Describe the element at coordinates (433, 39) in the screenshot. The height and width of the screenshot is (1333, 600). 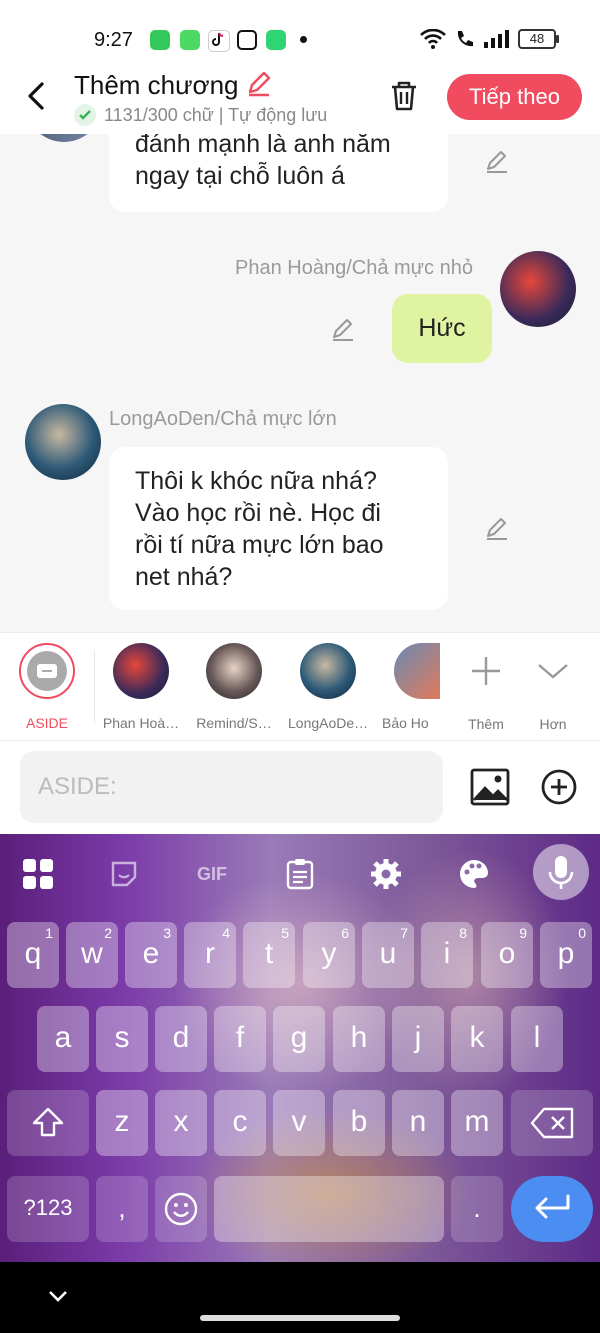
I see `wifi-icon` at that location.